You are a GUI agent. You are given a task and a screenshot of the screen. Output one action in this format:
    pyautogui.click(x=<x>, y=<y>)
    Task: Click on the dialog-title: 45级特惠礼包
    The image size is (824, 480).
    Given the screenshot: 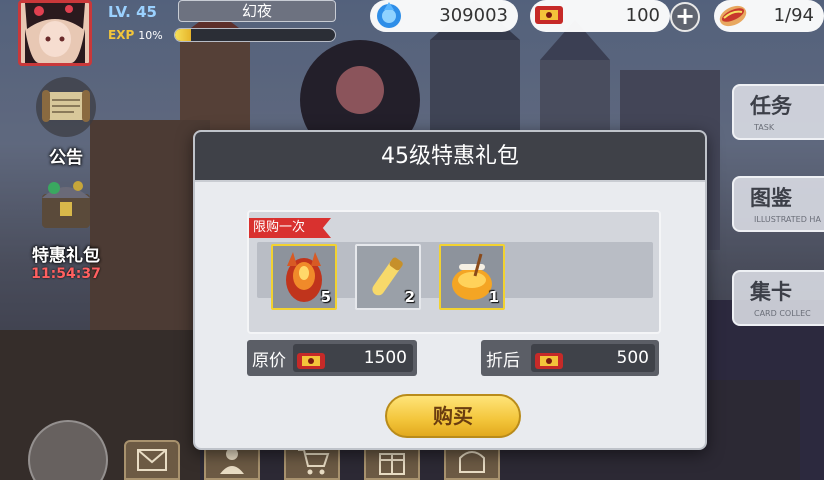 What is the action you would take?
    pyautogui.click(x=450, y=157)
    